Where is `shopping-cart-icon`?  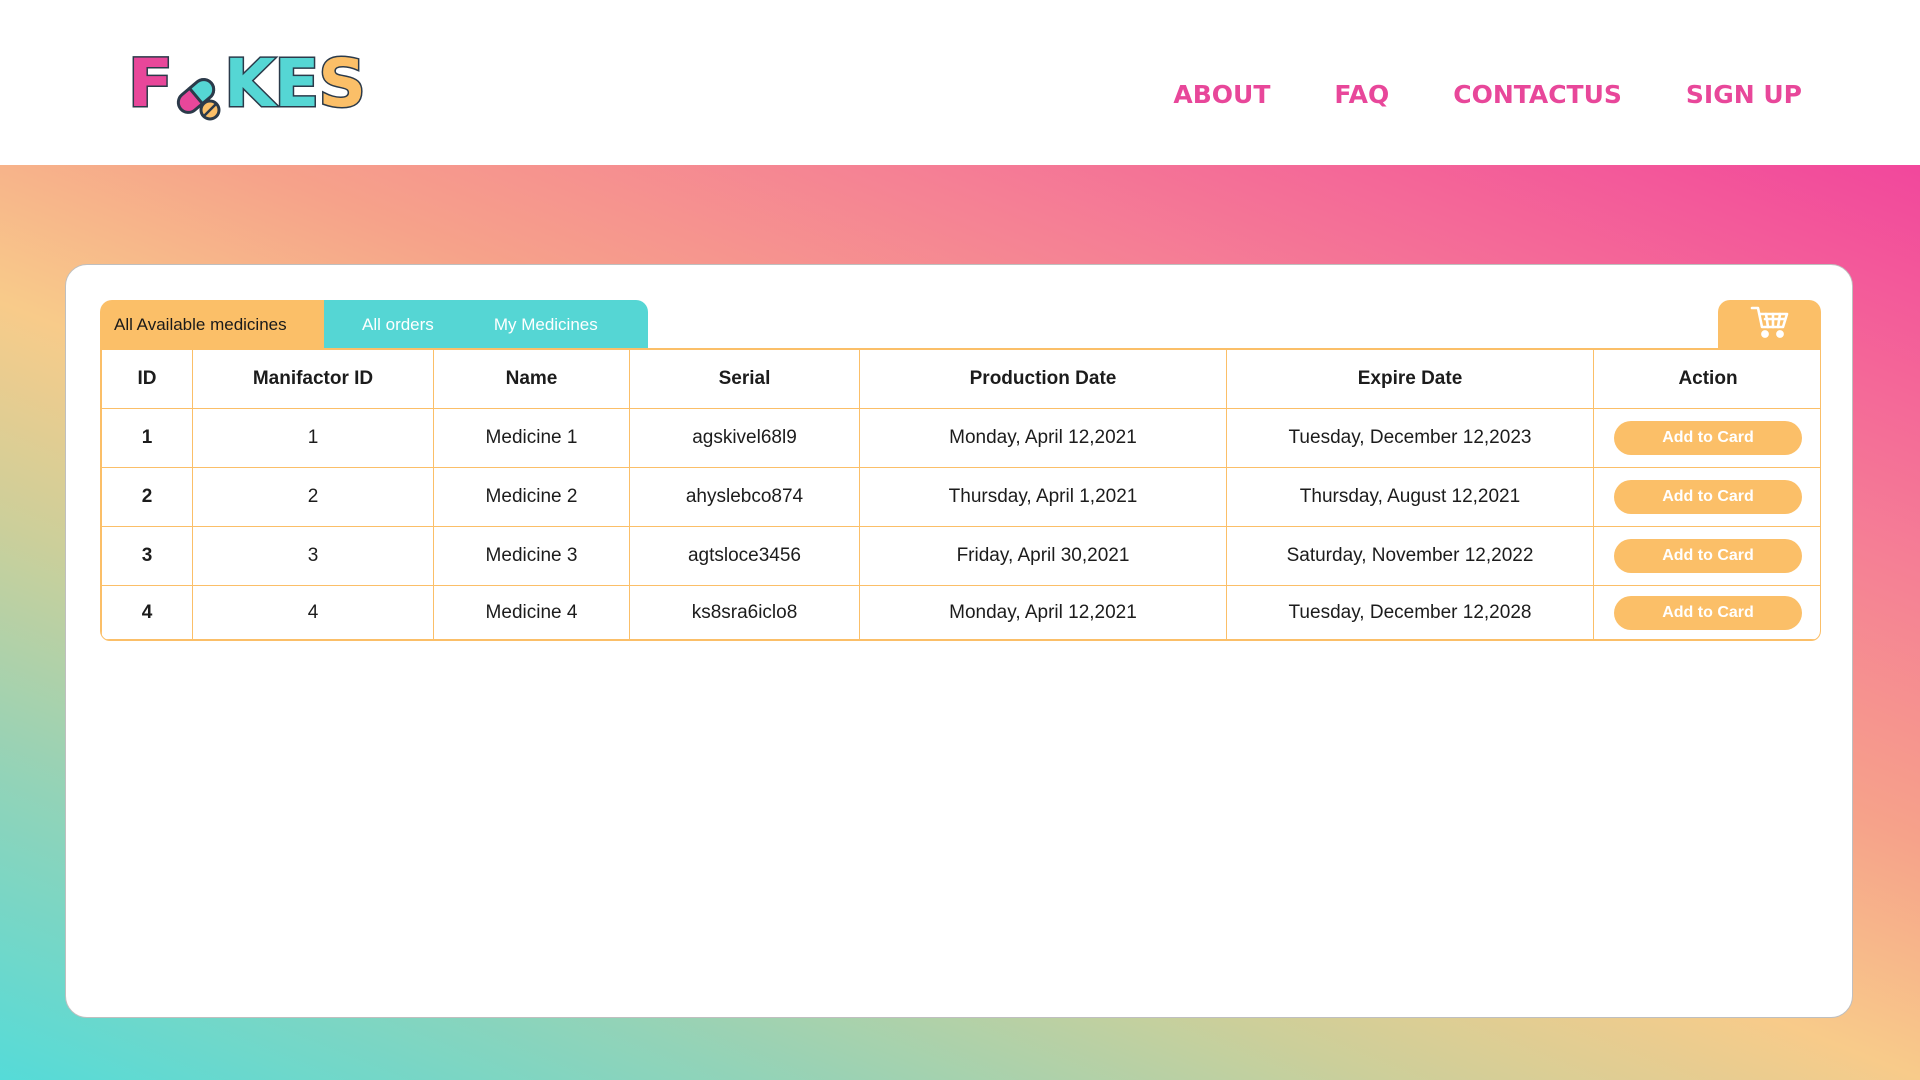 shopping-cart-icon is located at coordinates (1770, 324).